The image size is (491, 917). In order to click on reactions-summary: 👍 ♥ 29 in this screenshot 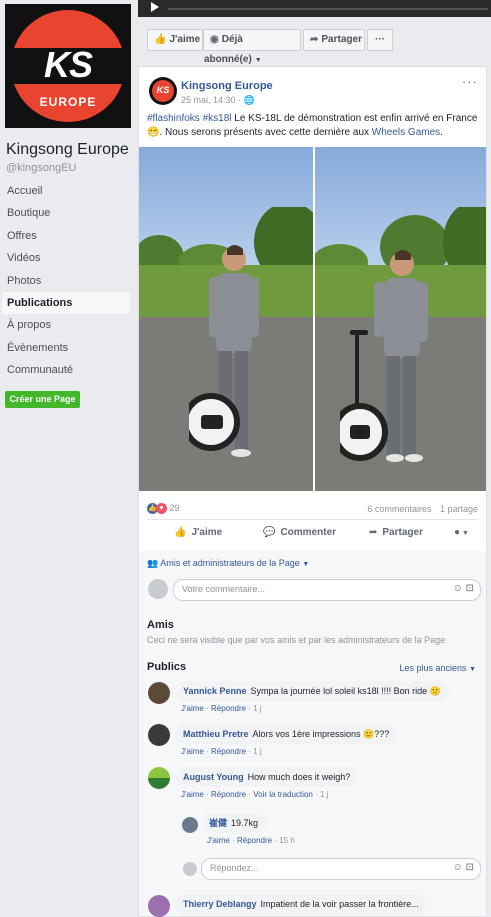, I will do `click(163, 509)`.